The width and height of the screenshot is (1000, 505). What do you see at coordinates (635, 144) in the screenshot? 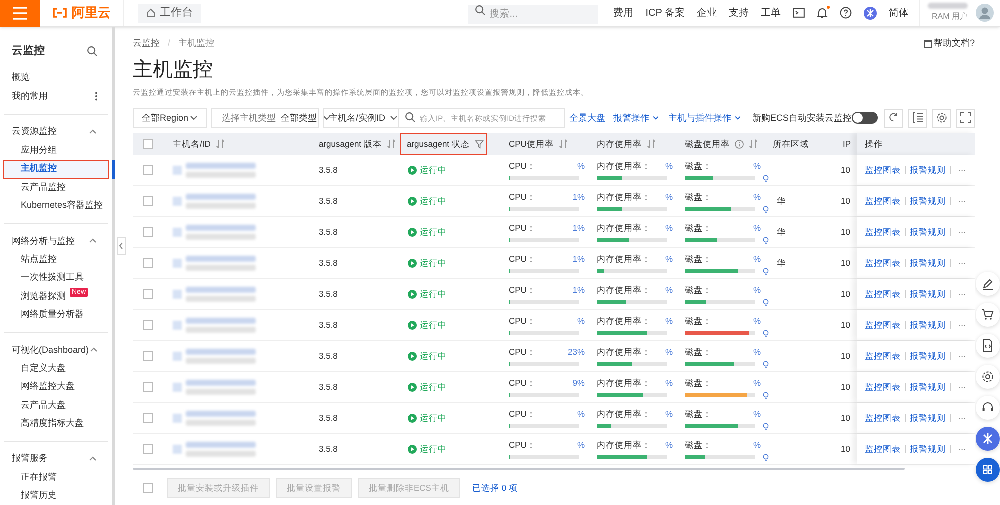
I see `column-header: 内存使用率` at bounding box center [635, 144].